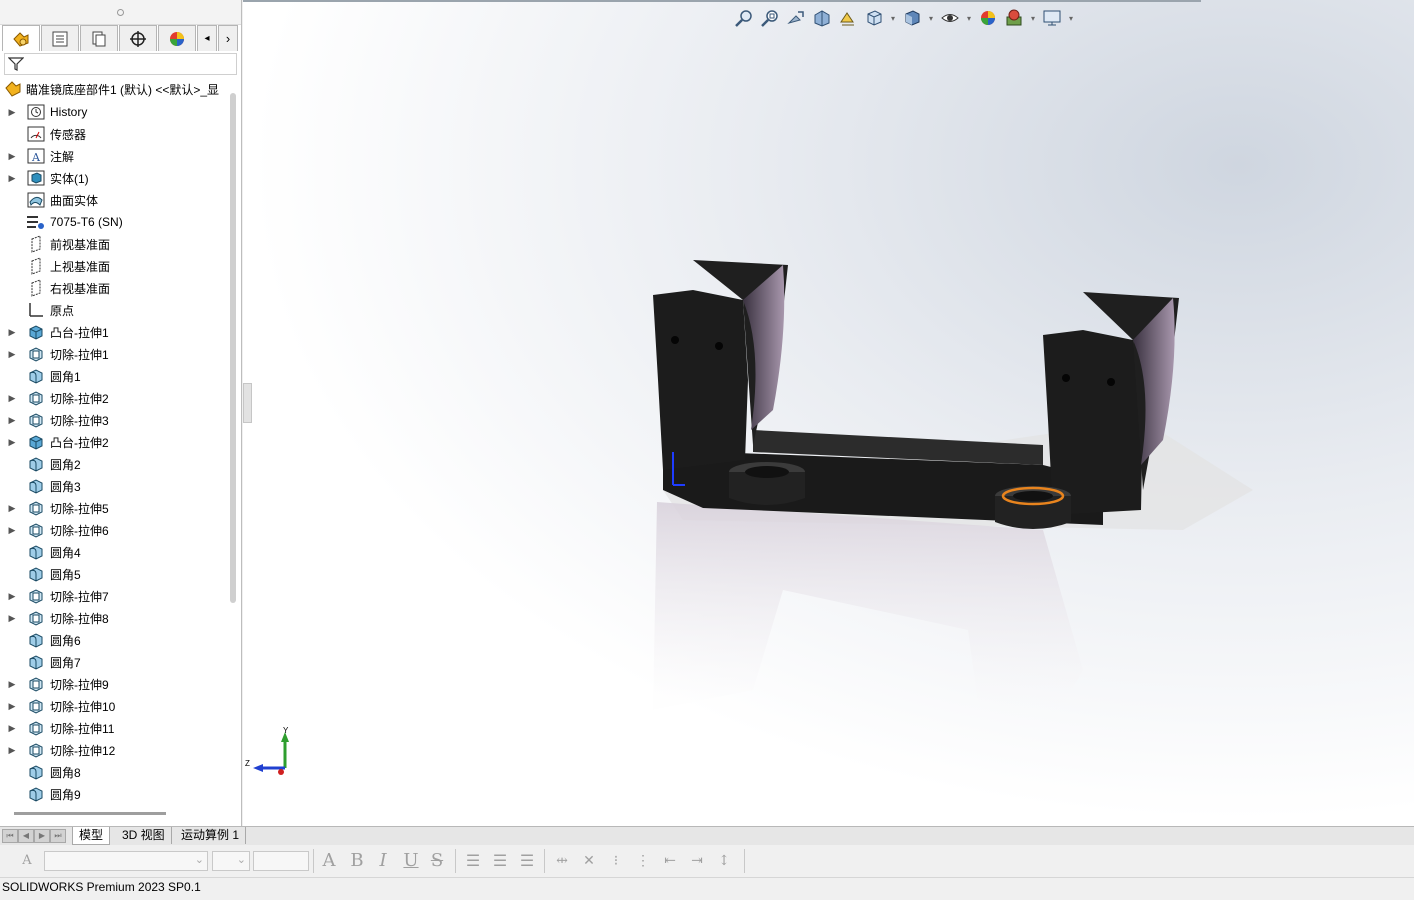 The width and height of the screenshot is (1414, 900). What do you see at coordinates (115, 662) in the screenshot?
I see `tree-item: 圆角7` at bounding box center [115, 662].